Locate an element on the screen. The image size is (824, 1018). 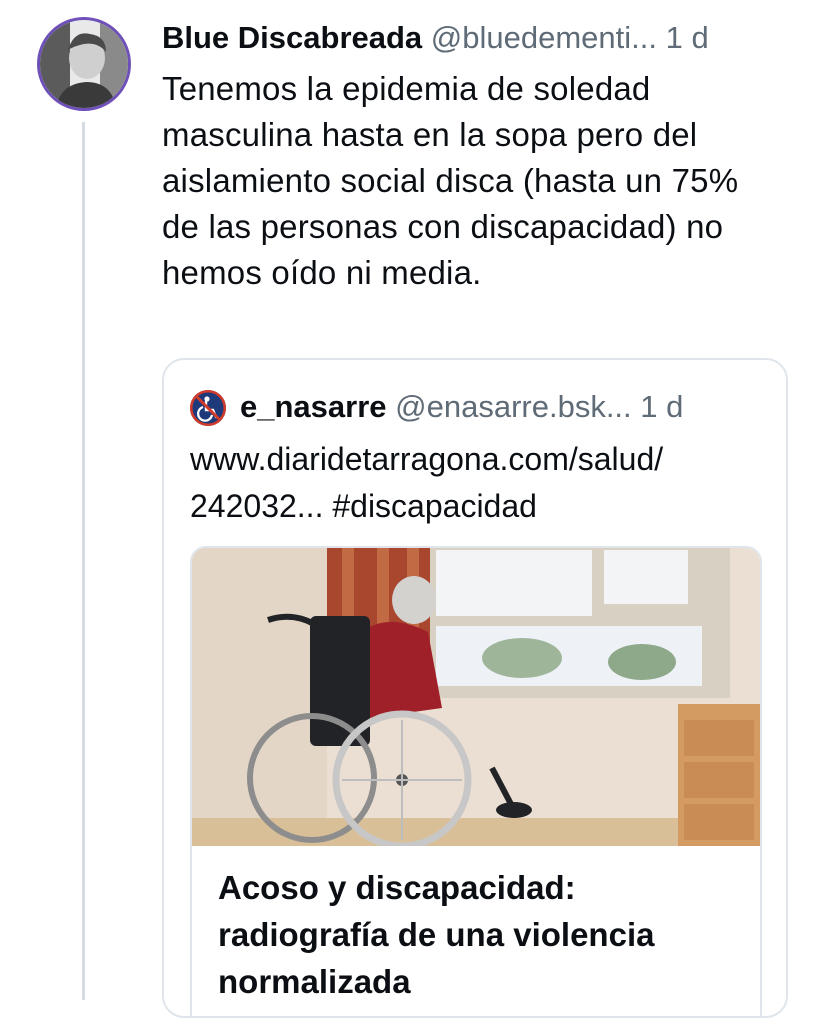
accessibility-icon is located at coordinates (208, 408).